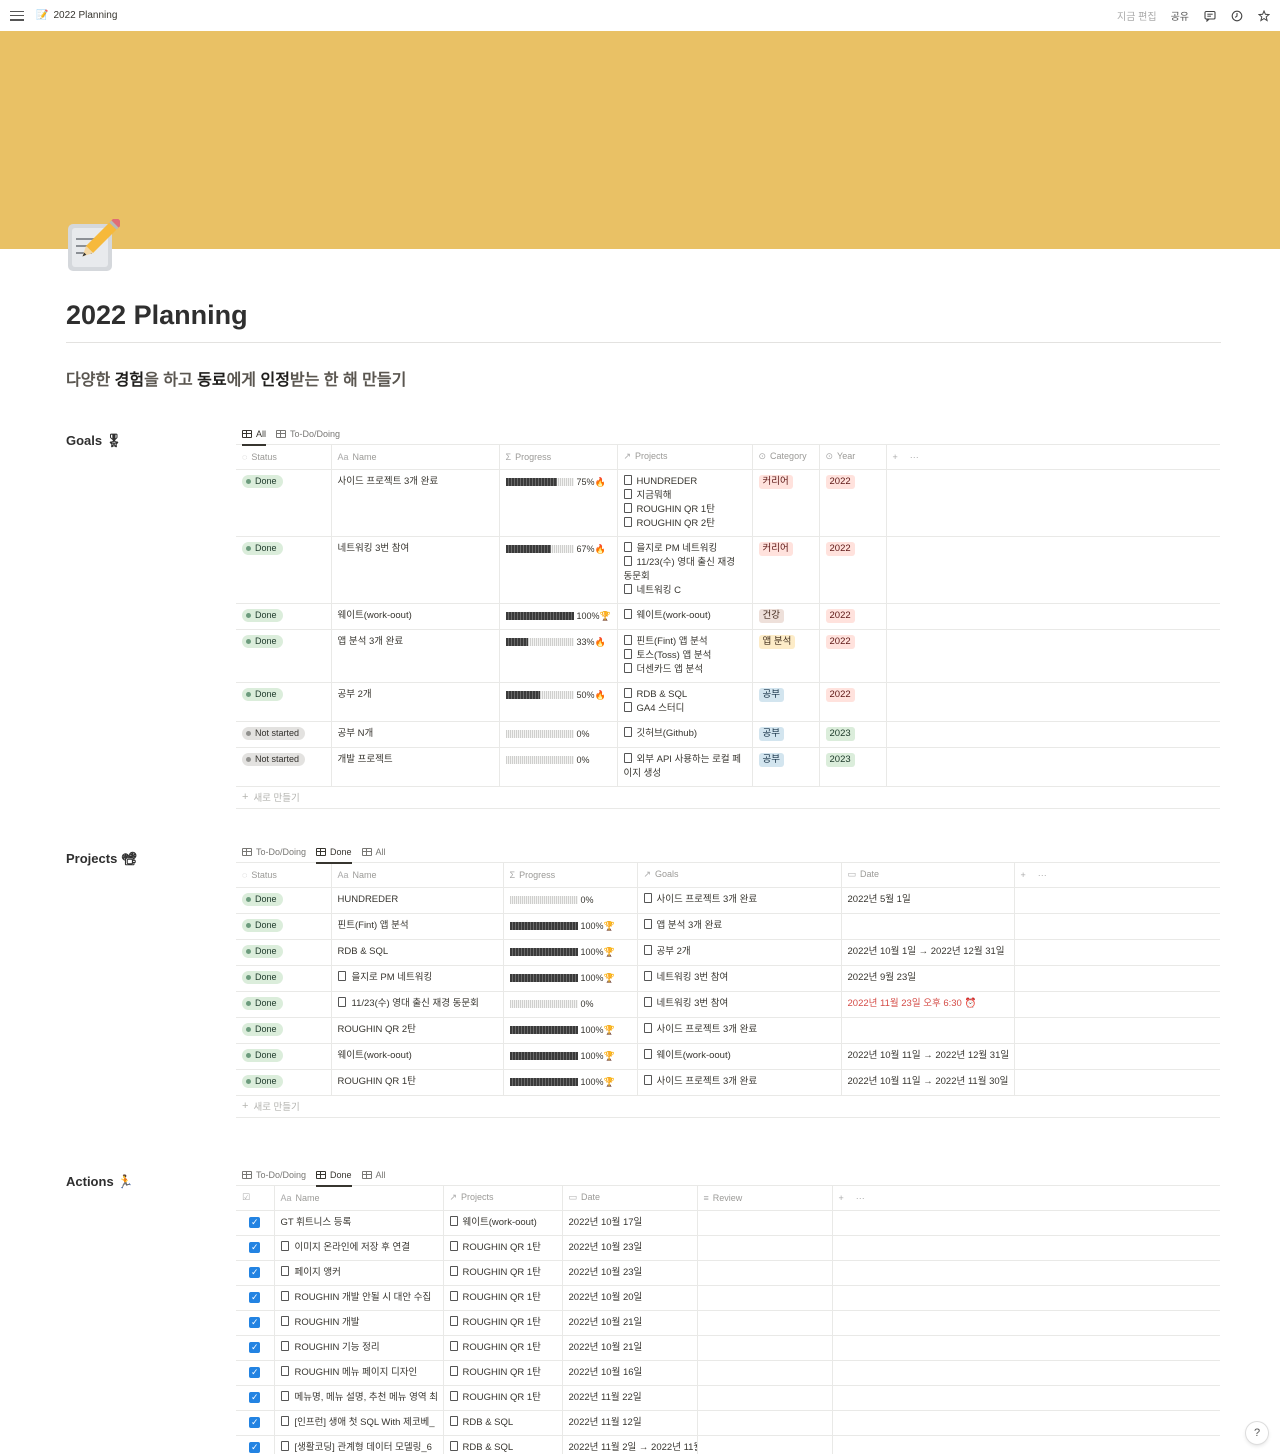  I want to click on favorite-star-icon, so click(1263, 15).